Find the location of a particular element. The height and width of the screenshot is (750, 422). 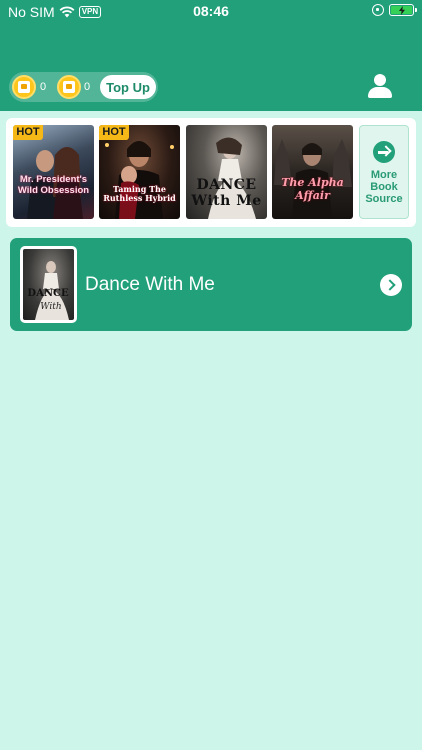

book-source-title: DANCE With Me is located at coordinates (226, 193).